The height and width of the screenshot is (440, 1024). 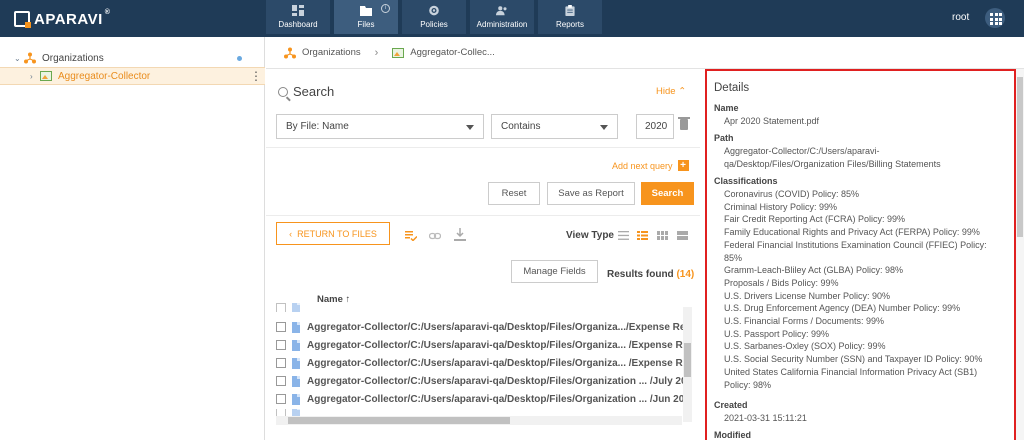 What do you see at coordinates (62, 19) in the screenshot?
I see `aparavi-logo: APARAVI ®` at bounding box center [62, 19].